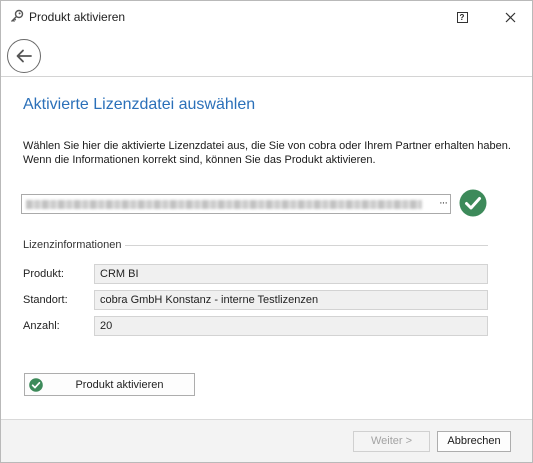 This screenshot has height=463, width=533. What do you see at coordinates (266, 55) in the screenshot?
I see `navigation-toolbar` at bounding box center [266, 55].